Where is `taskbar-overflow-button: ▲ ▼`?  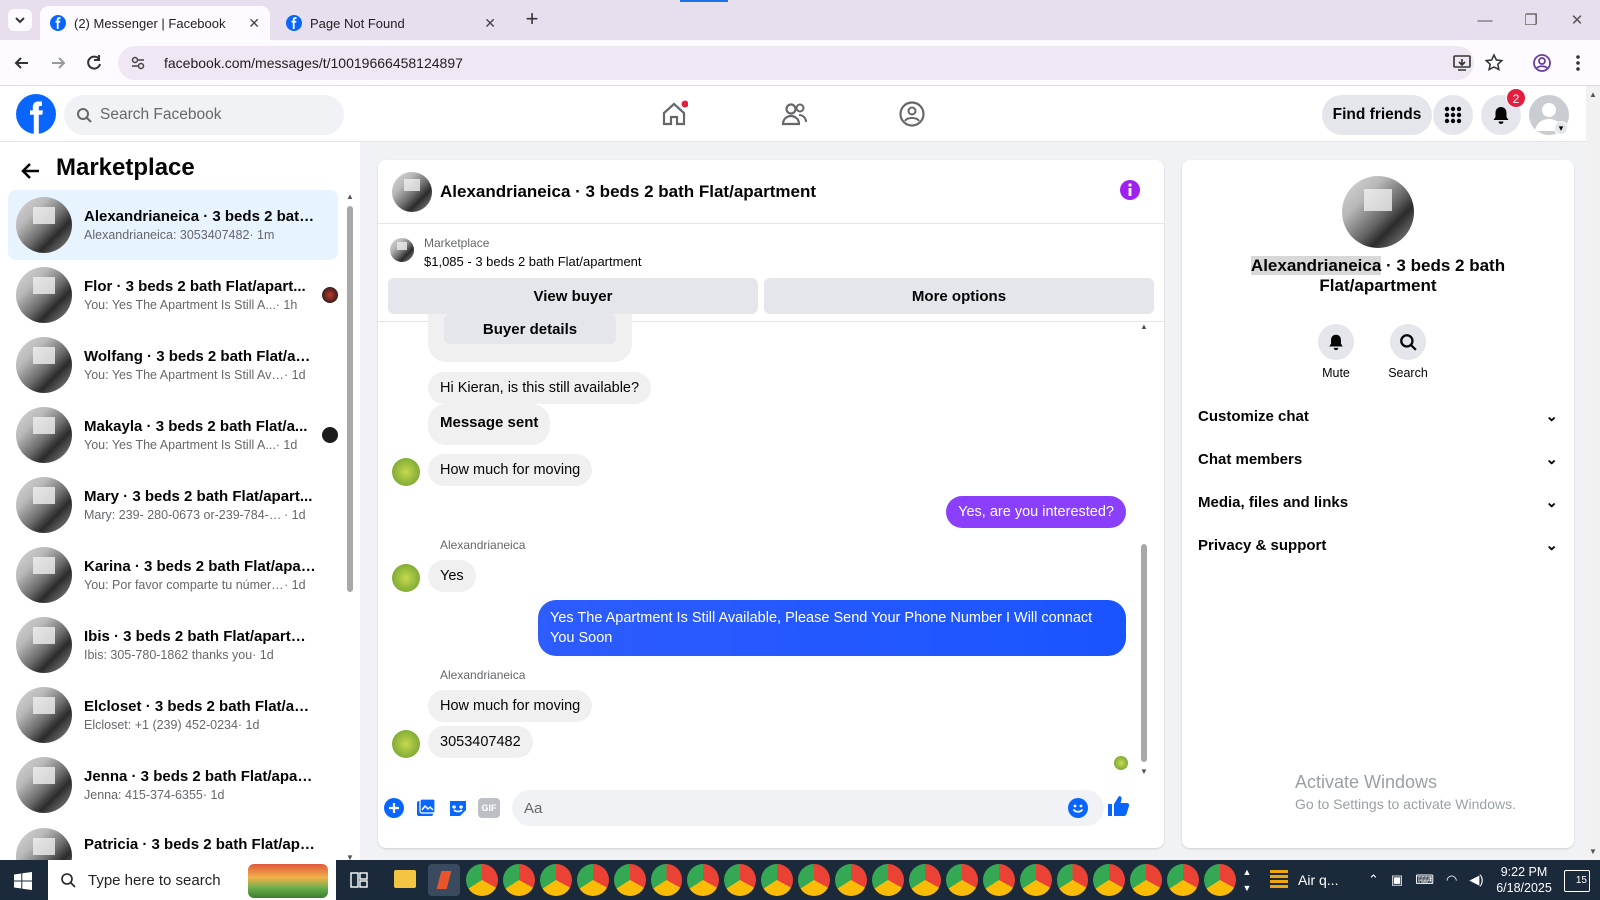 taskbar-overflow-button: ▲ ▼ is located at coordinates (1247, 880).